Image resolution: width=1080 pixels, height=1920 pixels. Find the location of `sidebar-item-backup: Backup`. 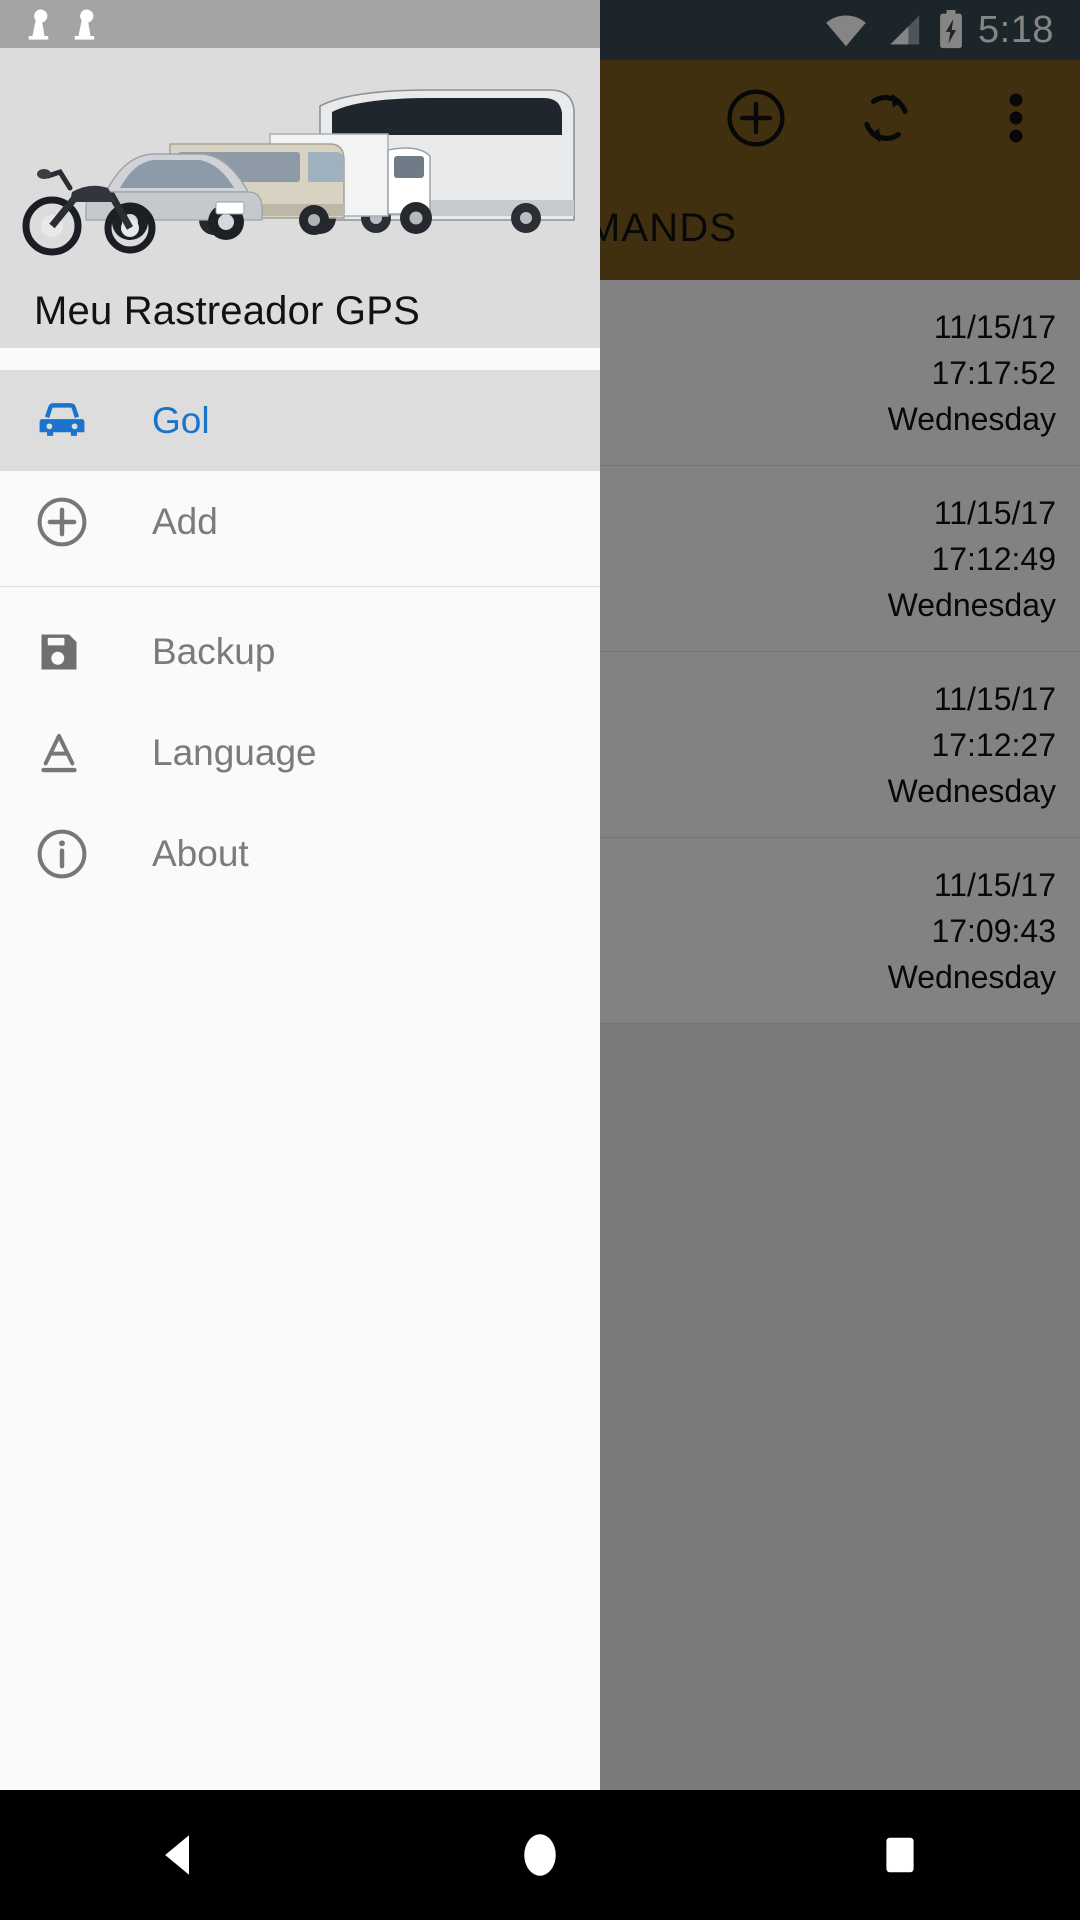

sidebar-item-backup: Backup is located at coordinates (300, 651).